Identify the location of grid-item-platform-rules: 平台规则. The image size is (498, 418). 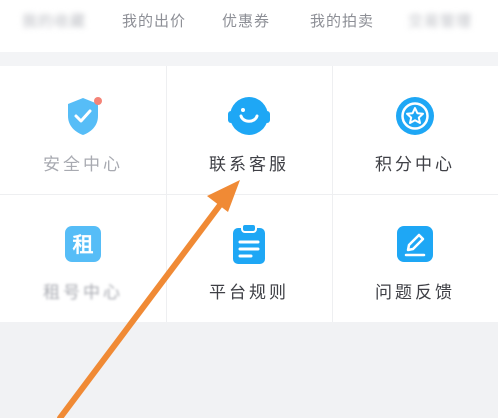
(249, 258).